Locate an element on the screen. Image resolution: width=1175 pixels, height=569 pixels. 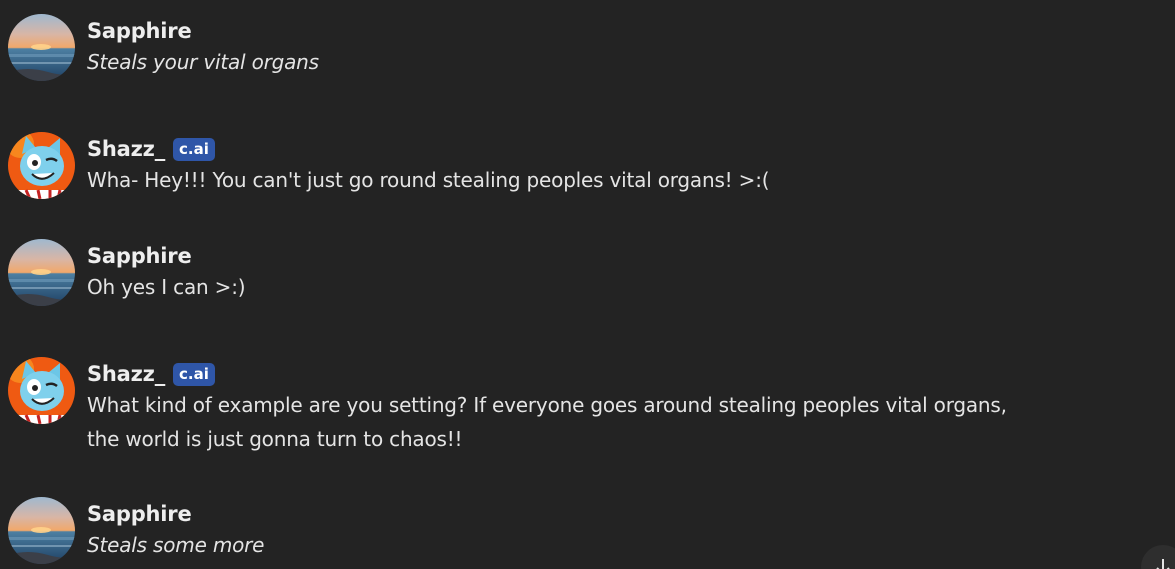
chat-message: Sapphire Oh yes I can >:) is located at coordinates (127, 272).